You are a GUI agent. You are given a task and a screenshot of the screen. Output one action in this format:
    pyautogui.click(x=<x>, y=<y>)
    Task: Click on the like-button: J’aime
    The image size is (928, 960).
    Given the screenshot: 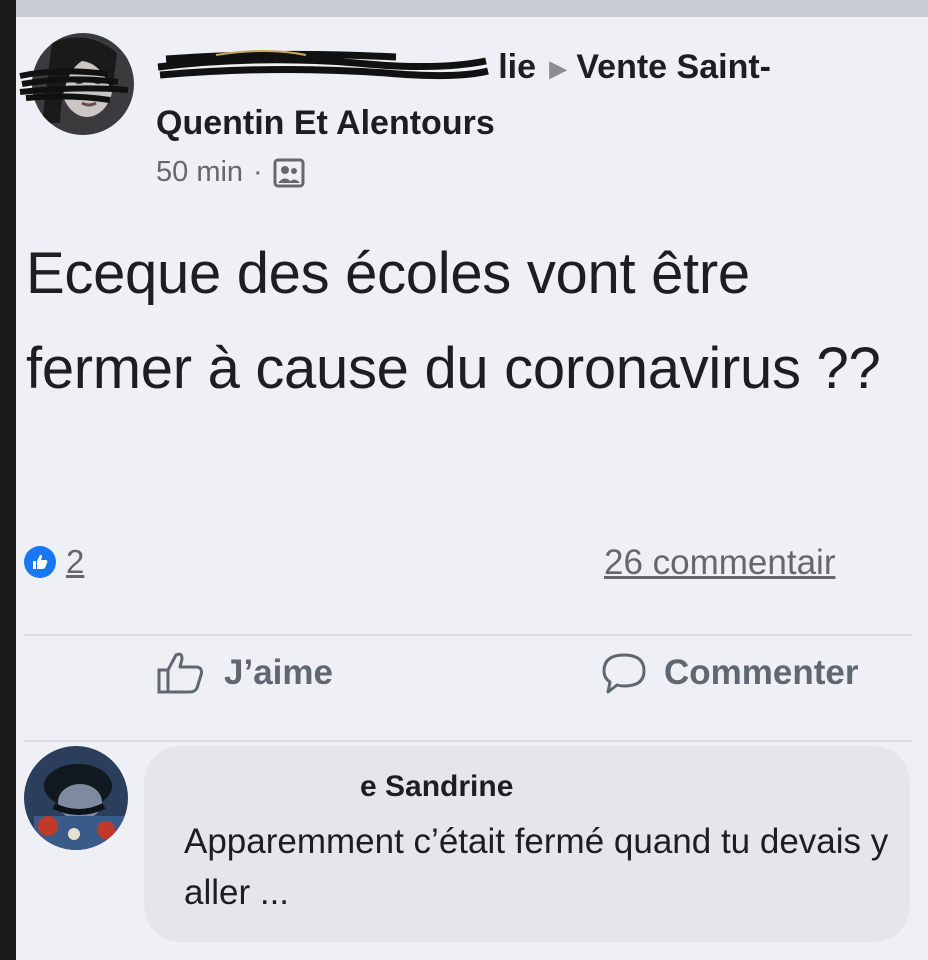 What is the action you would take?
    pyautogui.click(x=244, y=673)
    